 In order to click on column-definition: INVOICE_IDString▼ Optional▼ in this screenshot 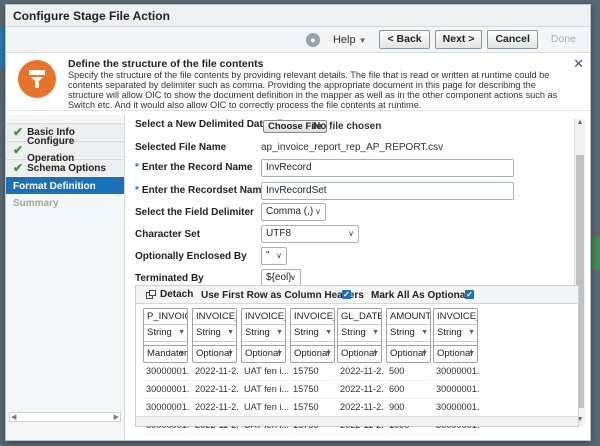, I will do `click(455, 335)`.